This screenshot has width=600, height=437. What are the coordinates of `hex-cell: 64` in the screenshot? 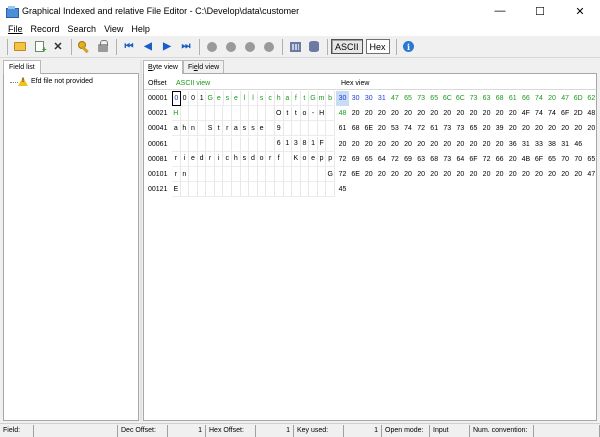 It's located at (381, 159).